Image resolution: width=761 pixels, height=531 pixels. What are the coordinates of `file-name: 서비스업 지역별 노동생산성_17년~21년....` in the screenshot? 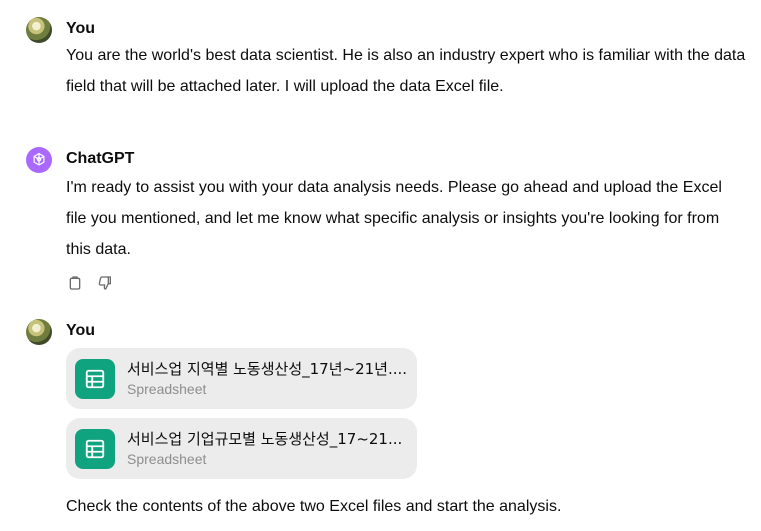 It's located at (267, 369).